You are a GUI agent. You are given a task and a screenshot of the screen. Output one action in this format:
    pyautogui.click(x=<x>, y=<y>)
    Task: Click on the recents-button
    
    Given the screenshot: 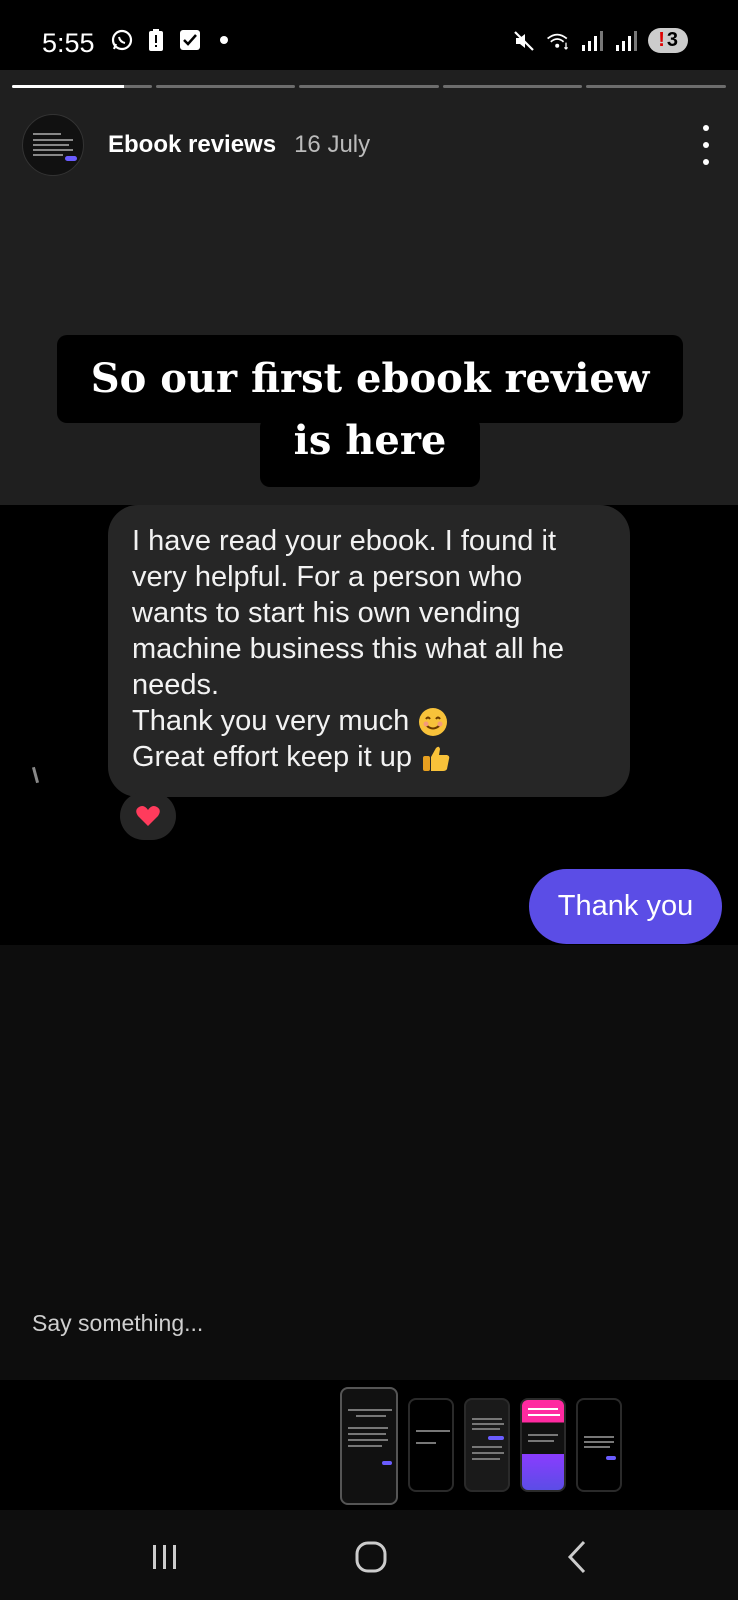 What is the action you would take?
    pyautogui.click(x=165, y=1557)
    